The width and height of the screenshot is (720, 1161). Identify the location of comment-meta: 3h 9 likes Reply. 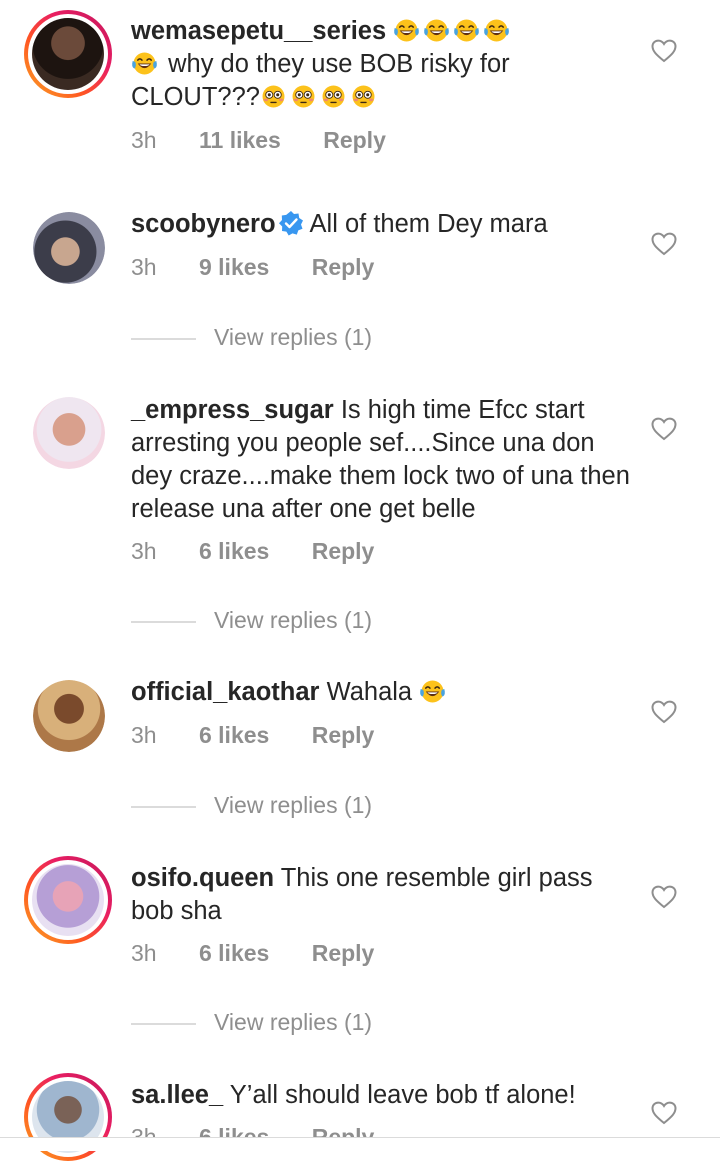
(270, 267).